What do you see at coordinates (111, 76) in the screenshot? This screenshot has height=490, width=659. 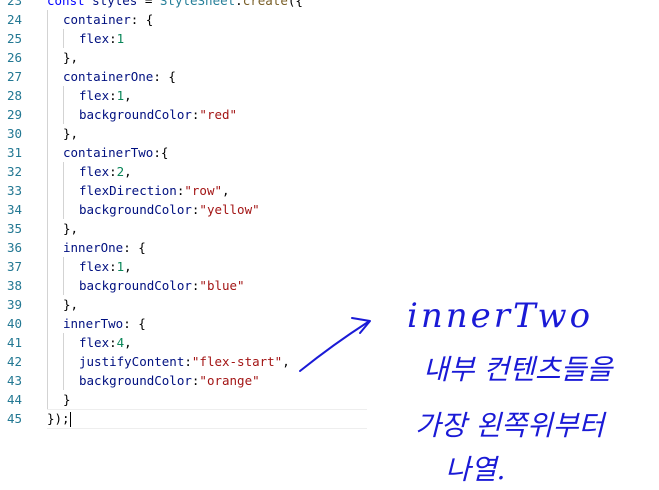 I see `code-text: containerOne: {` at bounding box center [111, 76].